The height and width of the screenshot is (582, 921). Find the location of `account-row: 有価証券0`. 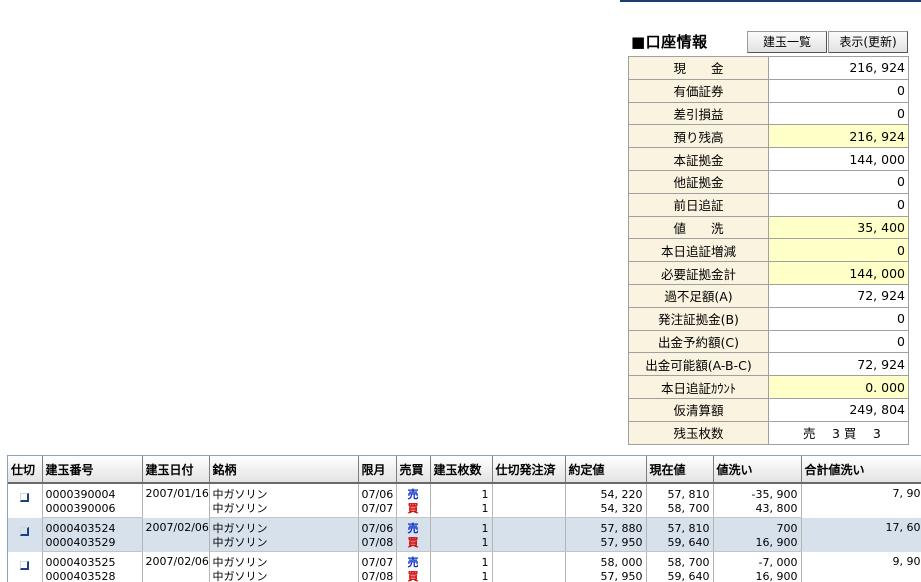

account-row: 有価証券0 is located at coordinates (769, 90).